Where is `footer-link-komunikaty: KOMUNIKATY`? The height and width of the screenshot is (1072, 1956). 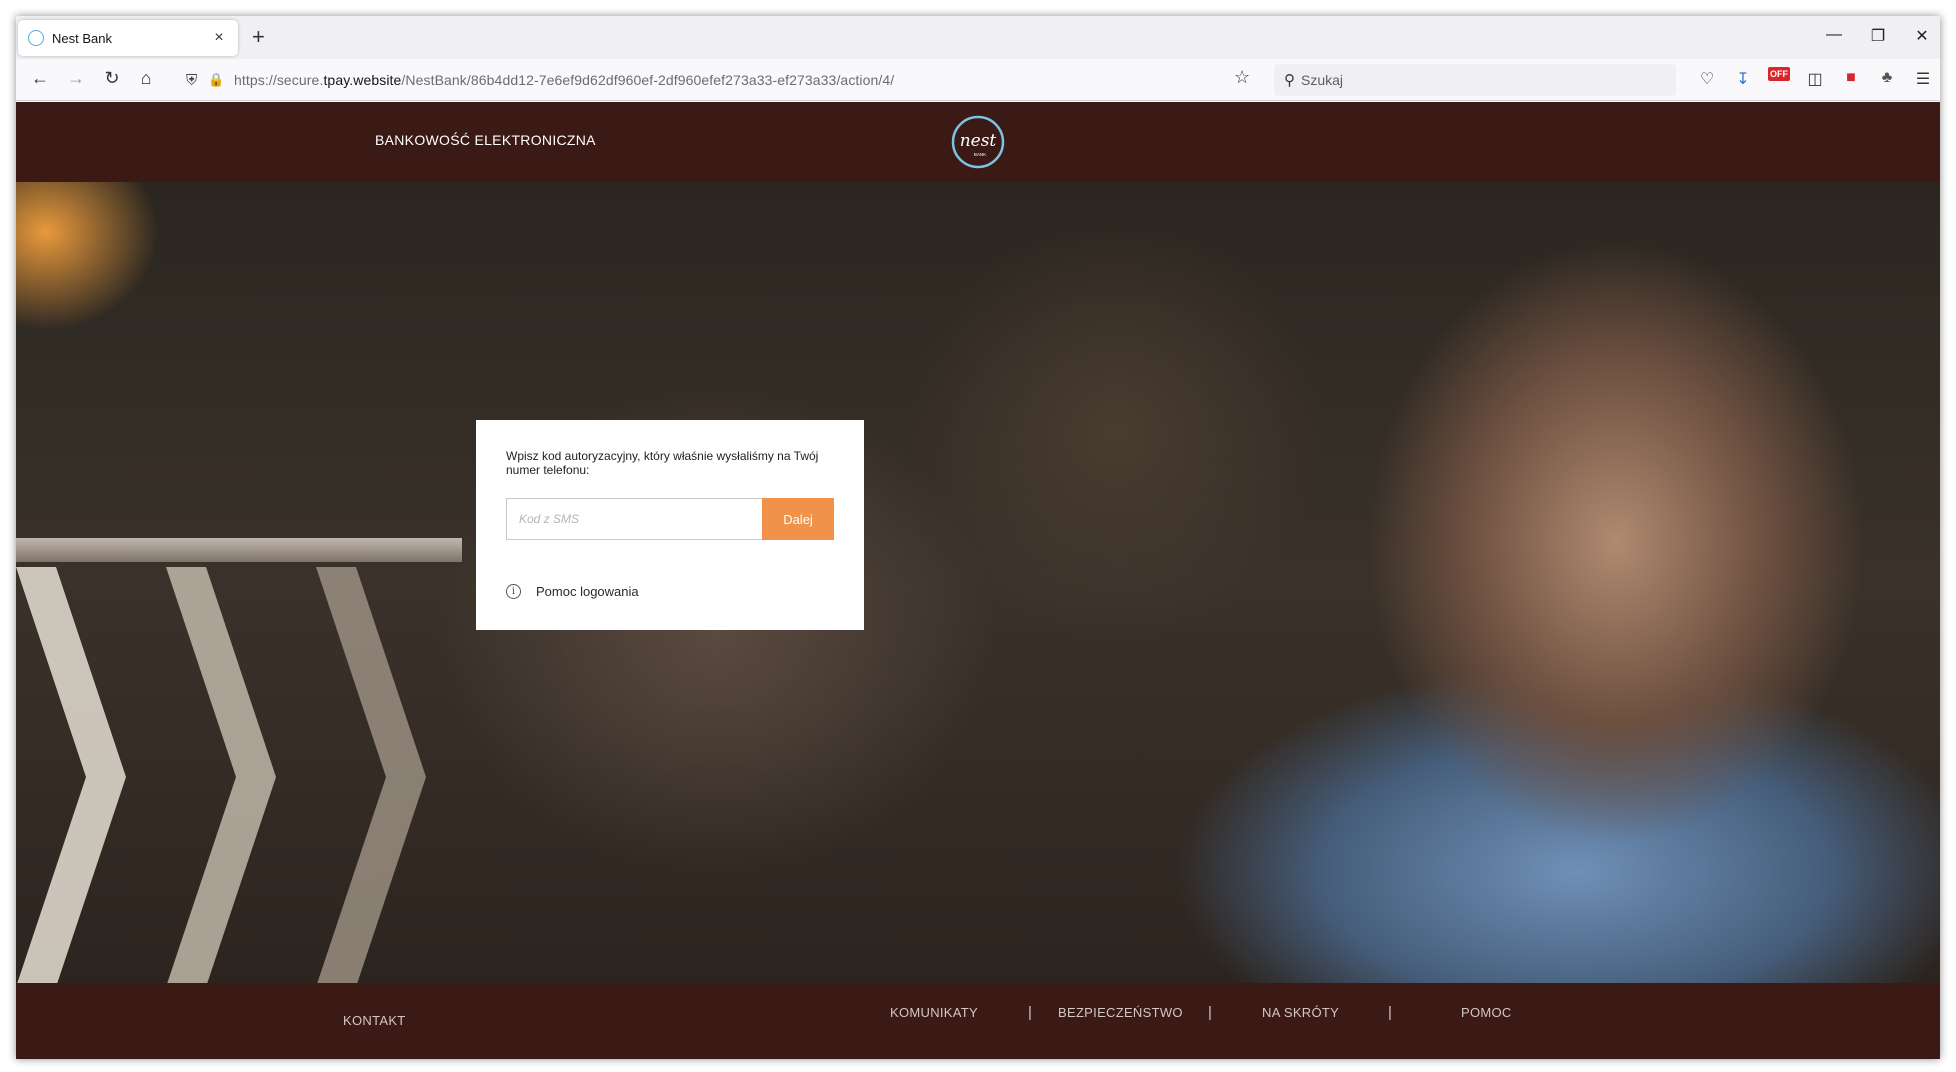 footer-link-komunikaty: KOMUNIKATY is located at coordinates (934, 1012).